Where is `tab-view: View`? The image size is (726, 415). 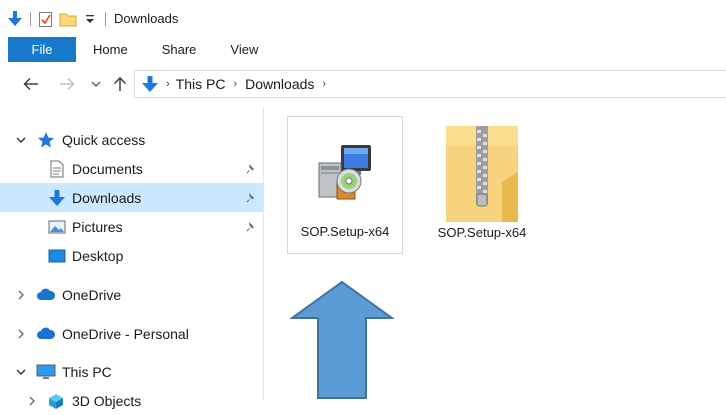 tab-view: View is located at coordinates (244, 49).